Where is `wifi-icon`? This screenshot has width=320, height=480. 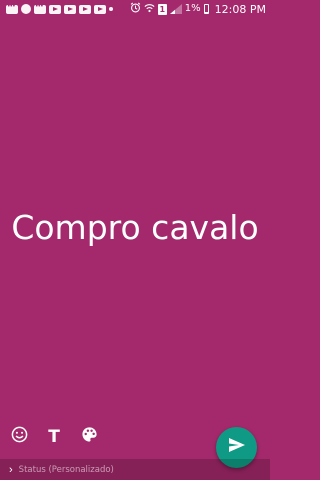
wifi-icon is located at coordinates (149, 9).